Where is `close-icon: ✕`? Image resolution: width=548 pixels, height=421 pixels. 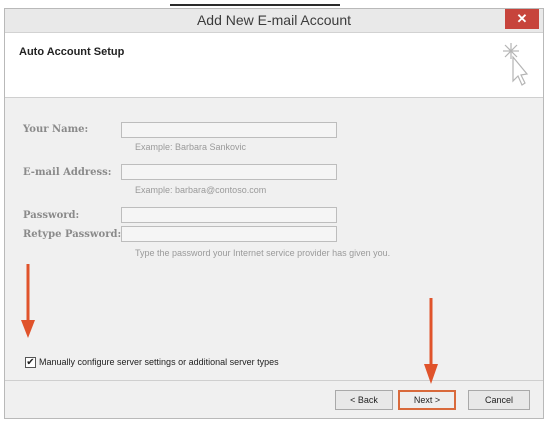
close-icon: ✕ is located at coordinates (522, 18).